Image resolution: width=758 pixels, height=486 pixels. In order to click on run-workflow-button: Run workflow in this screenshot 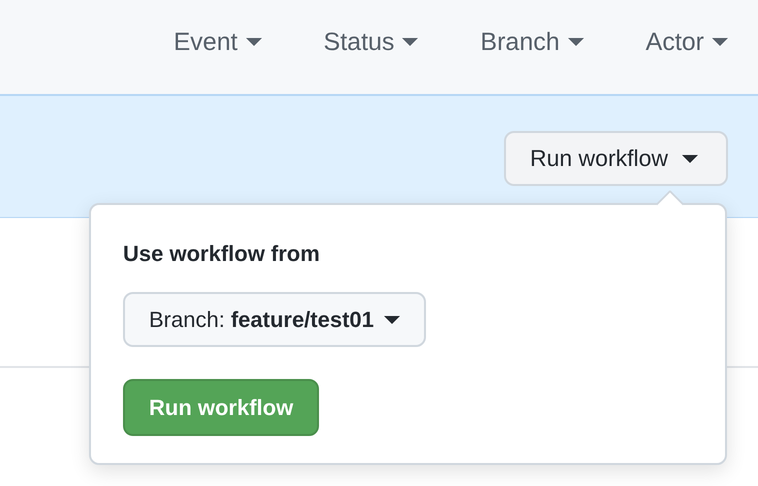, I will do `click(616, 158)`.